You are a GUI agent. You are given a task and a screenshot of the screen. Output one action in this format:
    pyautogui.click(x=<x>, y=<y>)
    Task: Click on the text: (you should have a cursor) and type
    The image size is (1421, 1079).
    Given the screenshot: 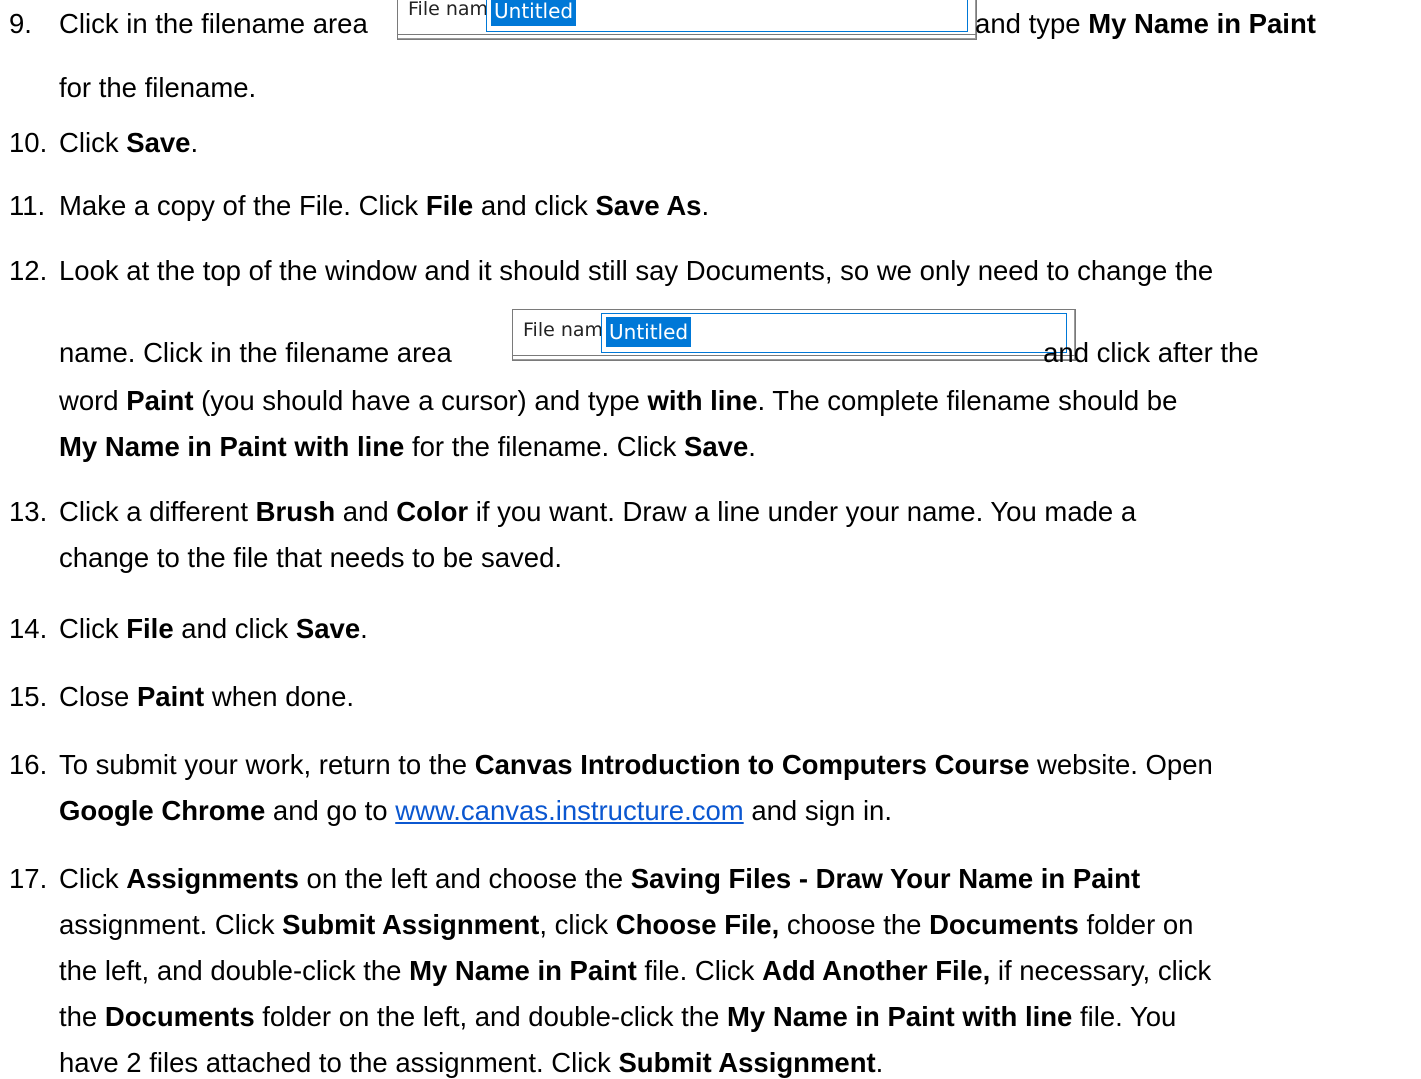 What is the action you would take?
    pyautogui.click(x=420, y=400)
    